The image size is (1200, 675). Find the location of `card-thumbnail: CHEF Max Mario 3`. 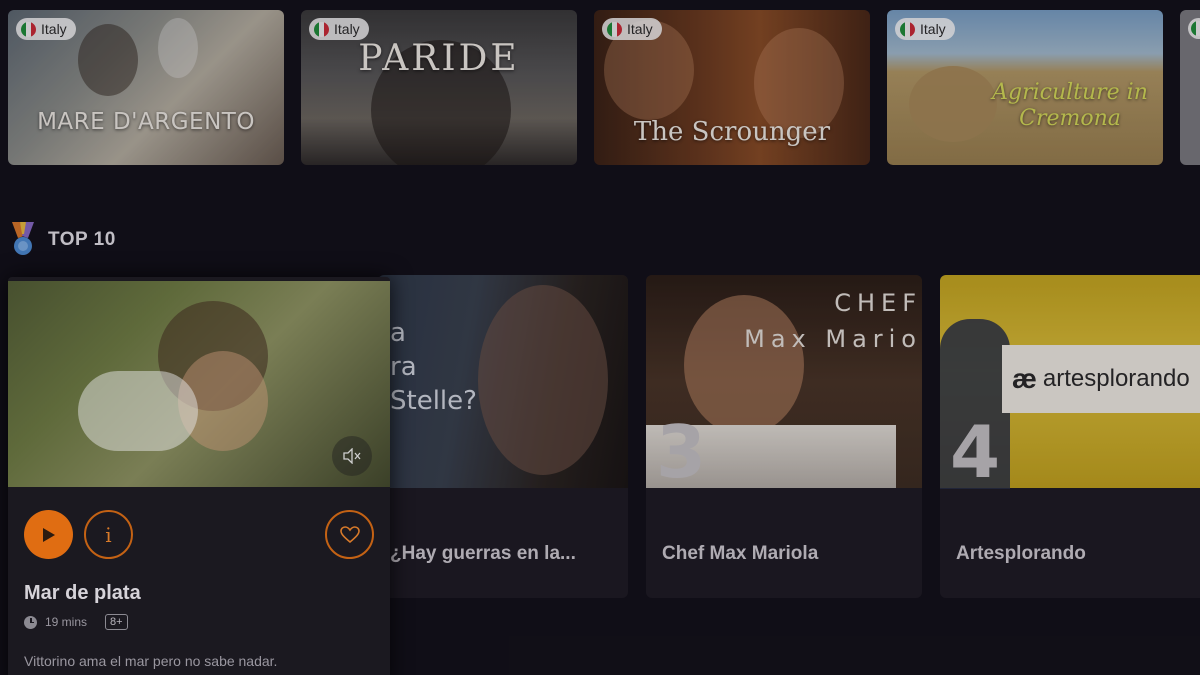

card-thumbnail: CHEF Max Mario 3 is located at coordinates (784, 381).